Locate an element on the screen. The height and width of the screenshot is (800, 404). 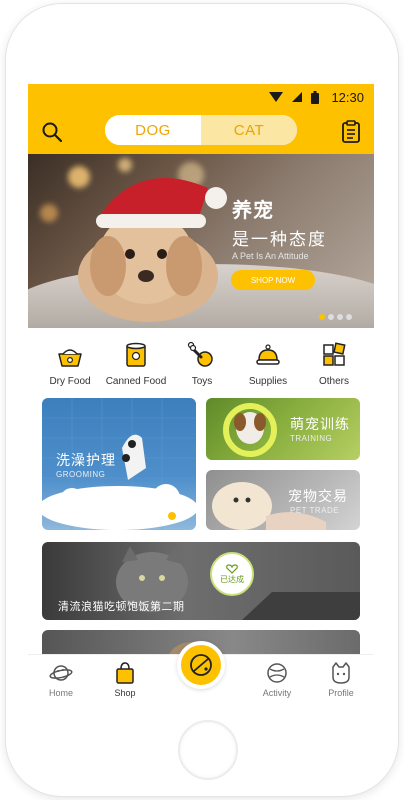
tab-profile: Profile is located at coordinates (341, 679).